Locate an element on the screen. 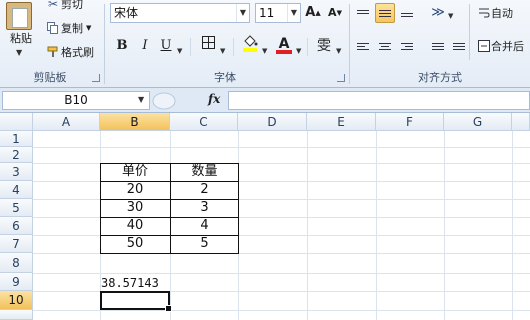  italic-button: I is located at coordinates (145, 46).